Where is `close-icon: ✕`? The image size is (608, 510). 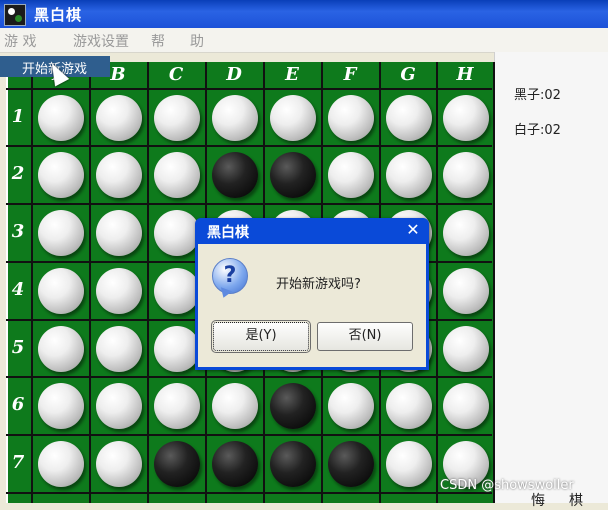
close-icon: ✕ is located at coordinates (413, 230).